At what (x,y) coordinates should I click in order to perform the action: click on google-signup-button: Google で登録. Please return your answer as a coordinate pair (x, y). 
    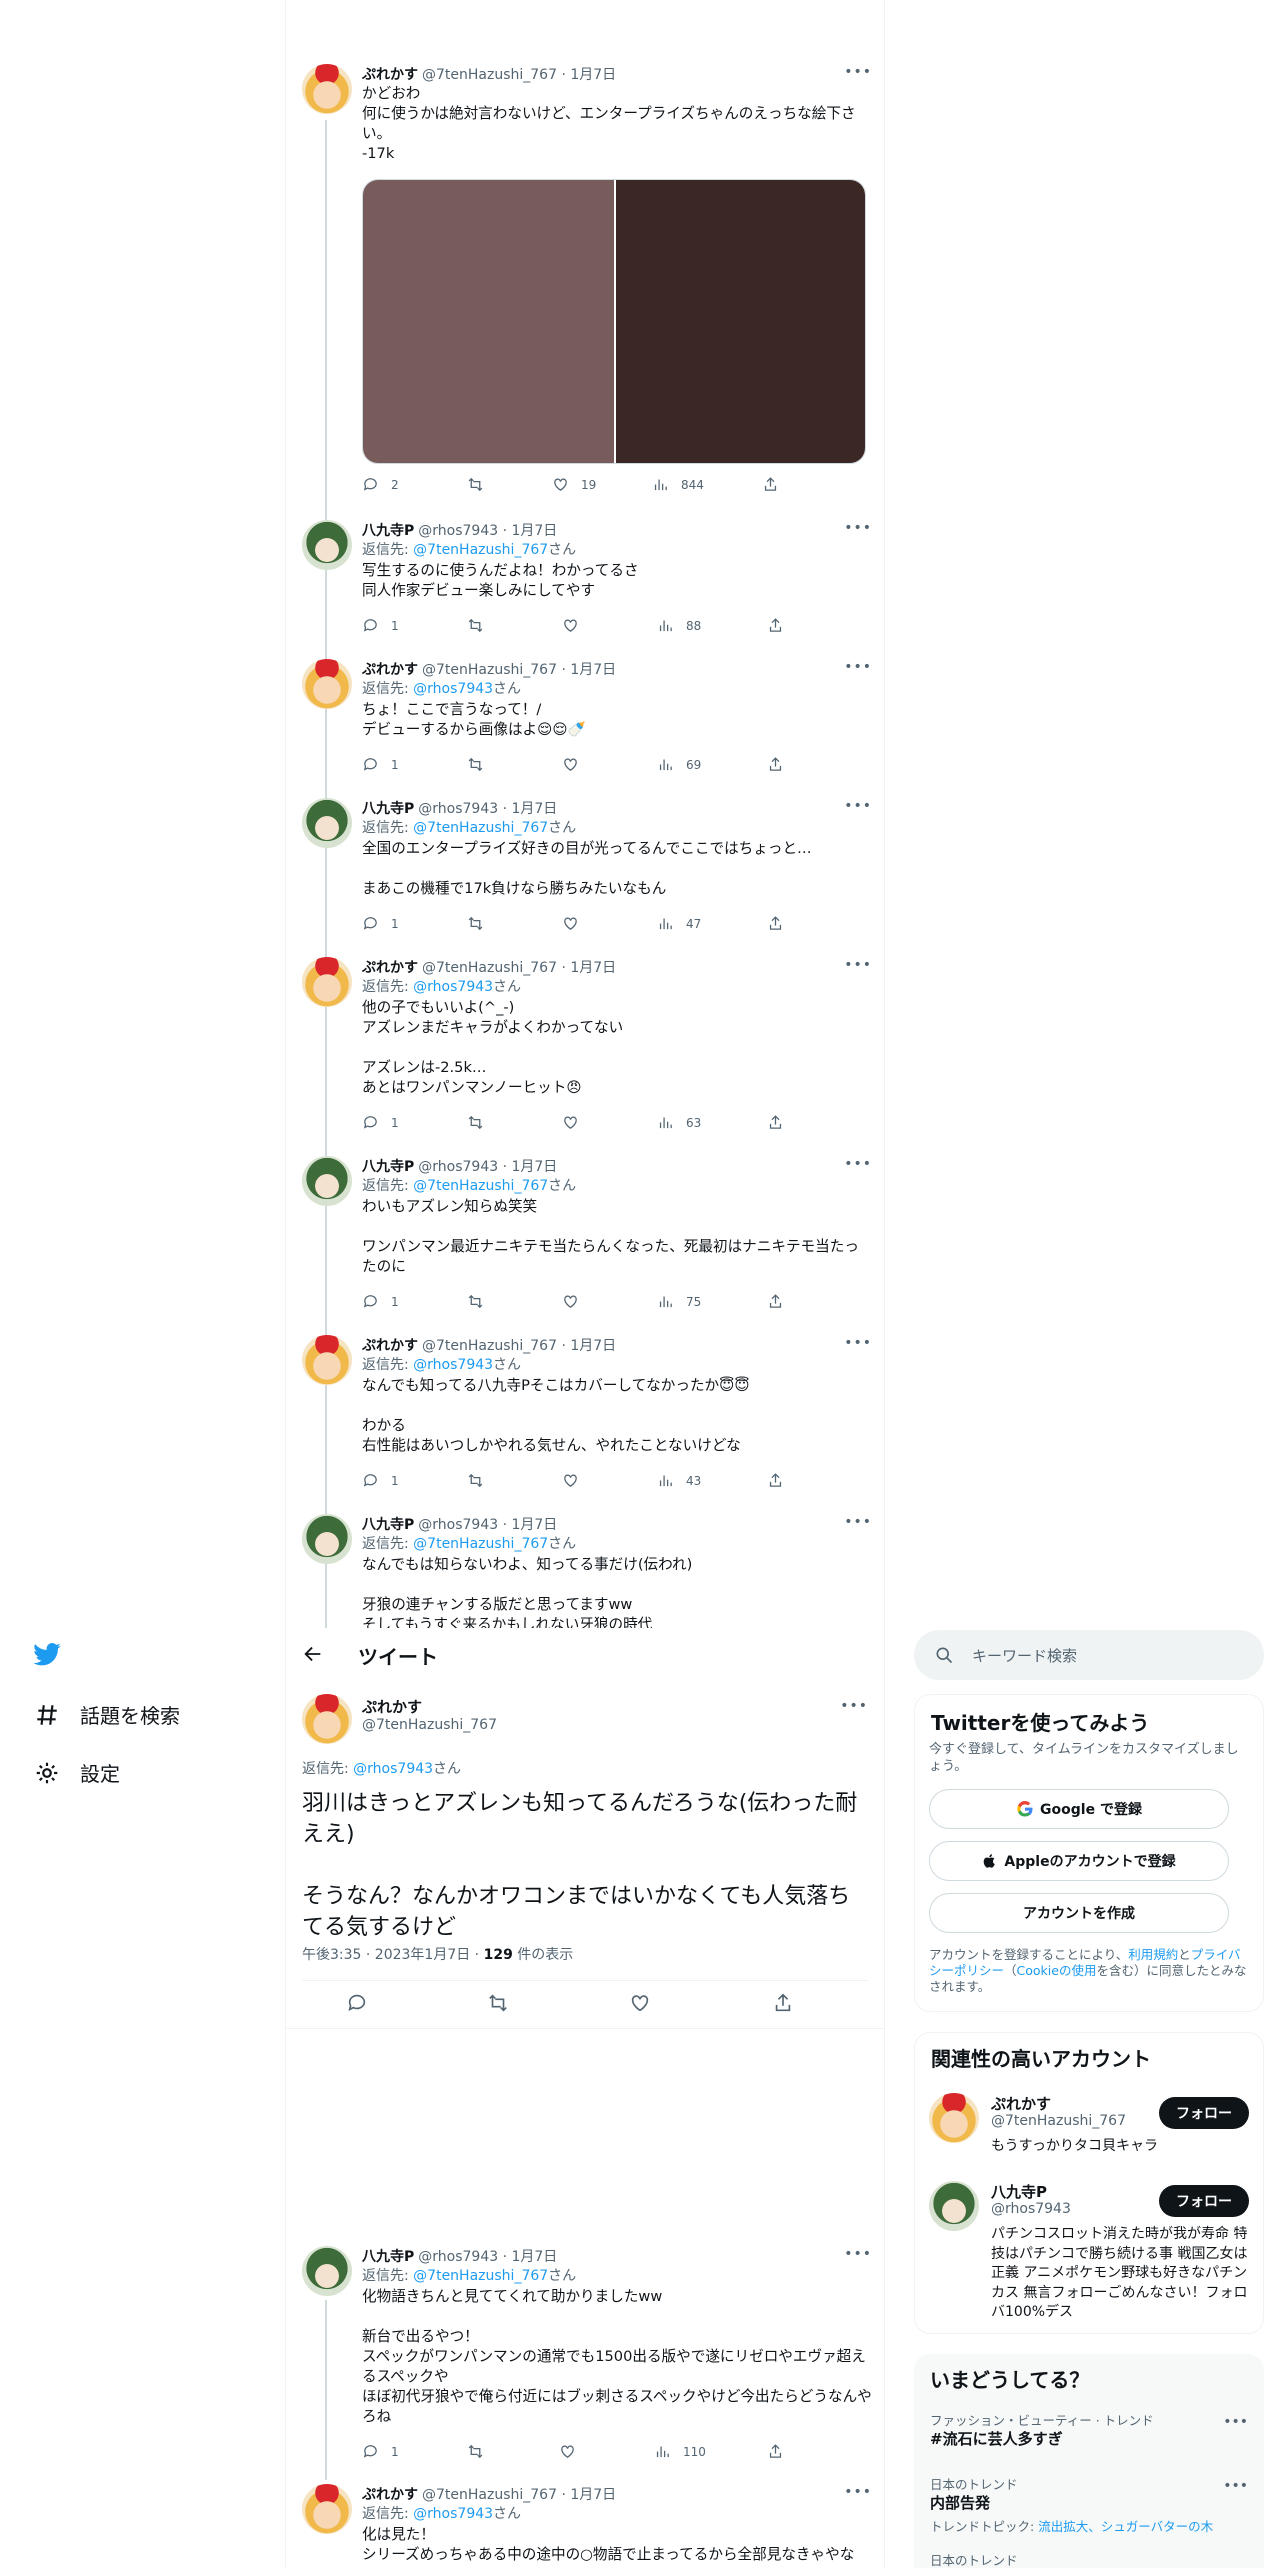
    Looking at the image, I should click on (1079, 1809).